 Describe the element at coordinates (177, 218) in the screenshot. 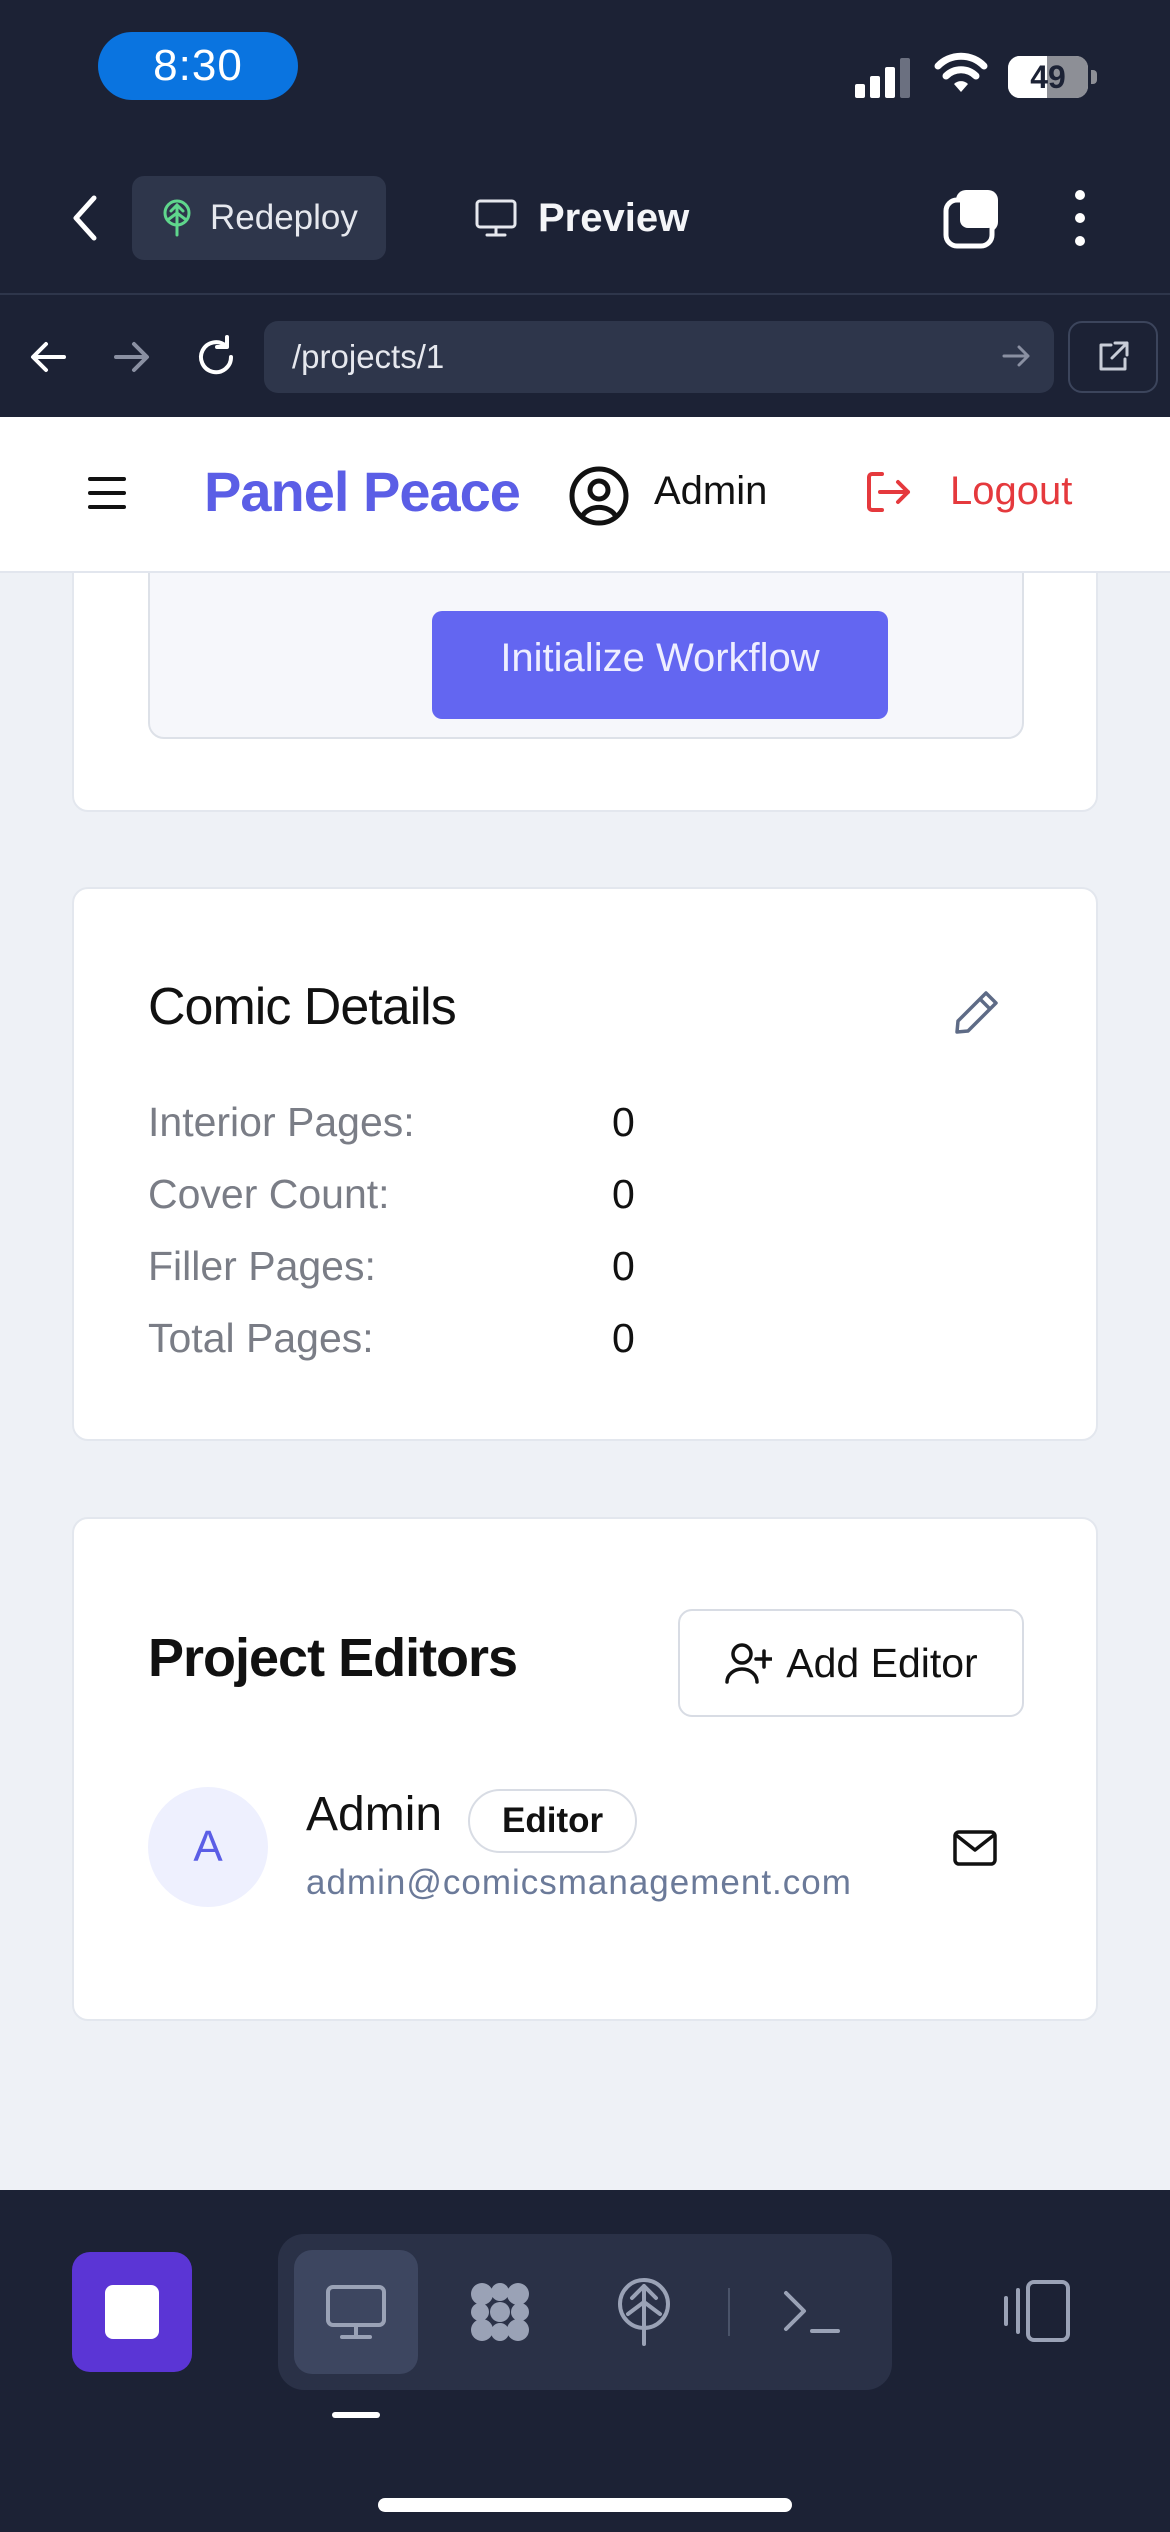

I see `redeploy-icon` at that location.